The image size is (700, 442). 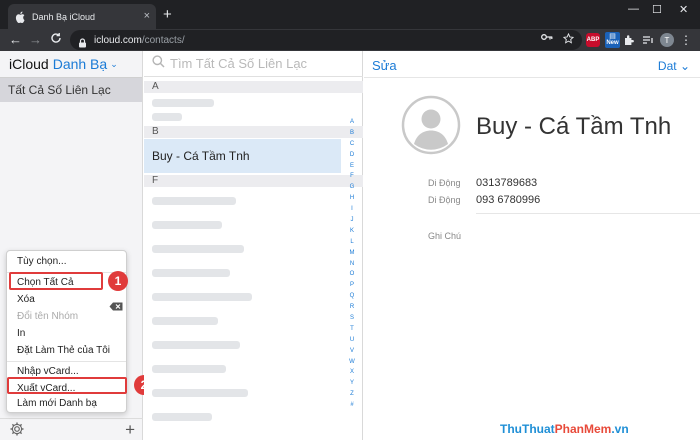 What do you see at coordinates (352, 274) in the screenshot?
I see `index-letter: O` at bounding box center [352, 274].